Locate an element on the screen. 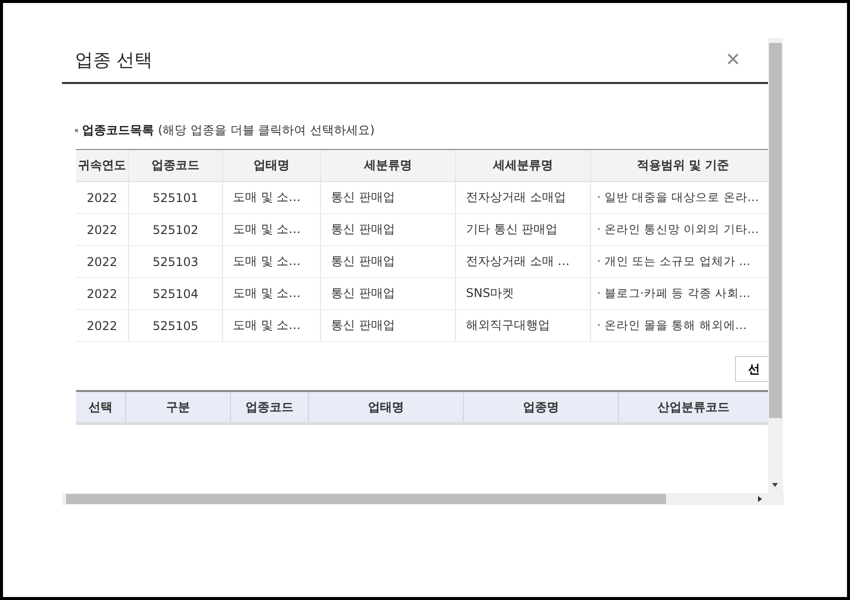 This screenshot has height=600, width=850. section-label: 업종코드목록 is located at coordinates (118, 130).